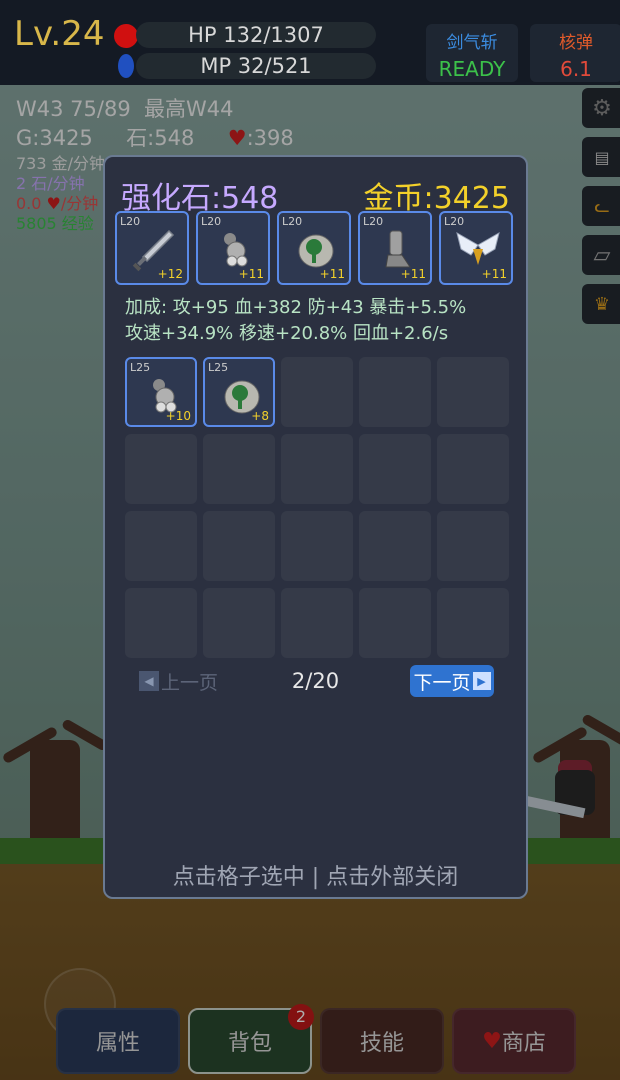 This screenshot has height=1080, width=620. What do you see at coordinates (576, 69) in the screenshot?
I see `nuke-skill-cooldown: 6.1` at bounding box center [576, 69].